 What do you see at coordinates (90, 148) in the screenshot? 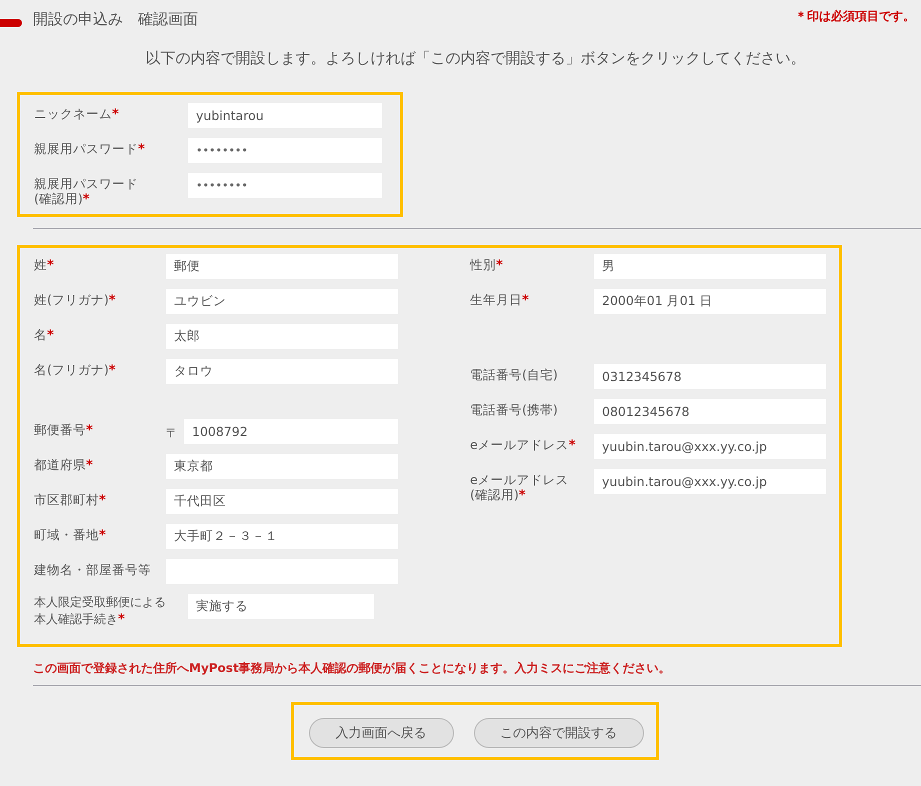
I see `field-label: 親展用パスワード*` at bounding box center [90, 148].